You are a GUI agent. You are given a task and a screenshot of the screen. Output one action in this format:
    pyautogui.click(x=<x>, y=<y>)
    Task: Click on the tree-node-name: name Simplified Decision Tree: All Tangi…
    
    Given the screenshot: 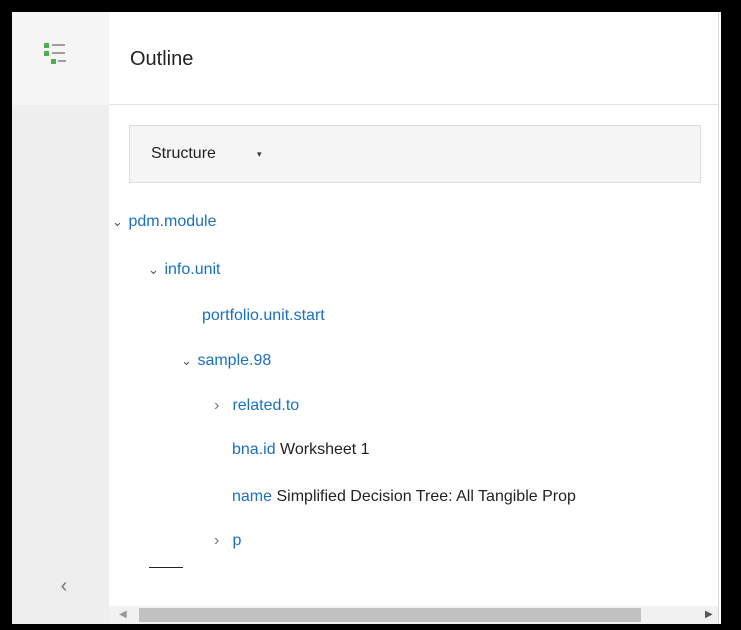 What is the action you would take?
    pyautogui.click(x=404, y=497)
    